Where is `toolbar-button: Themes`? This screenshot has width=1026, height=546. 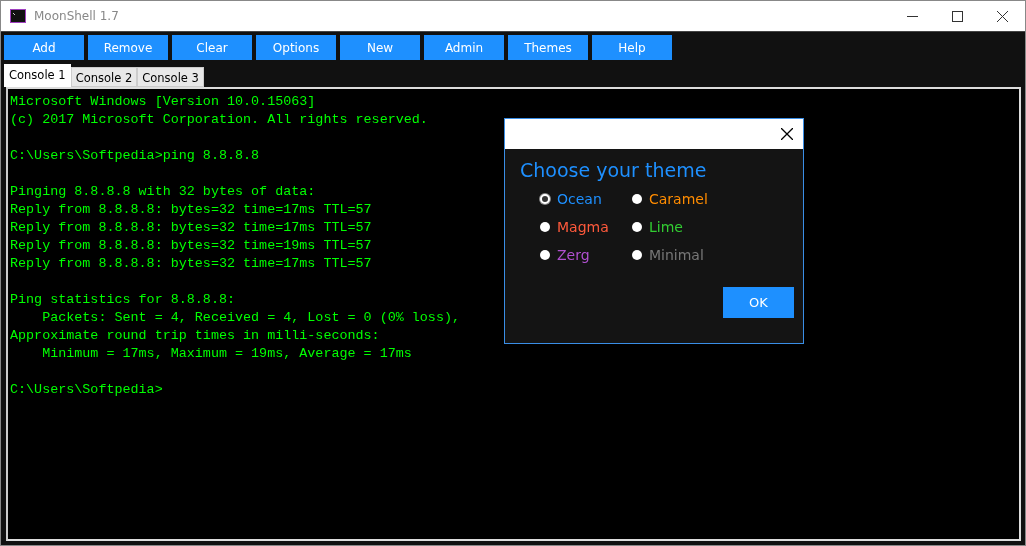 toolbar-button: Themes is located at coordinates (548, 47).